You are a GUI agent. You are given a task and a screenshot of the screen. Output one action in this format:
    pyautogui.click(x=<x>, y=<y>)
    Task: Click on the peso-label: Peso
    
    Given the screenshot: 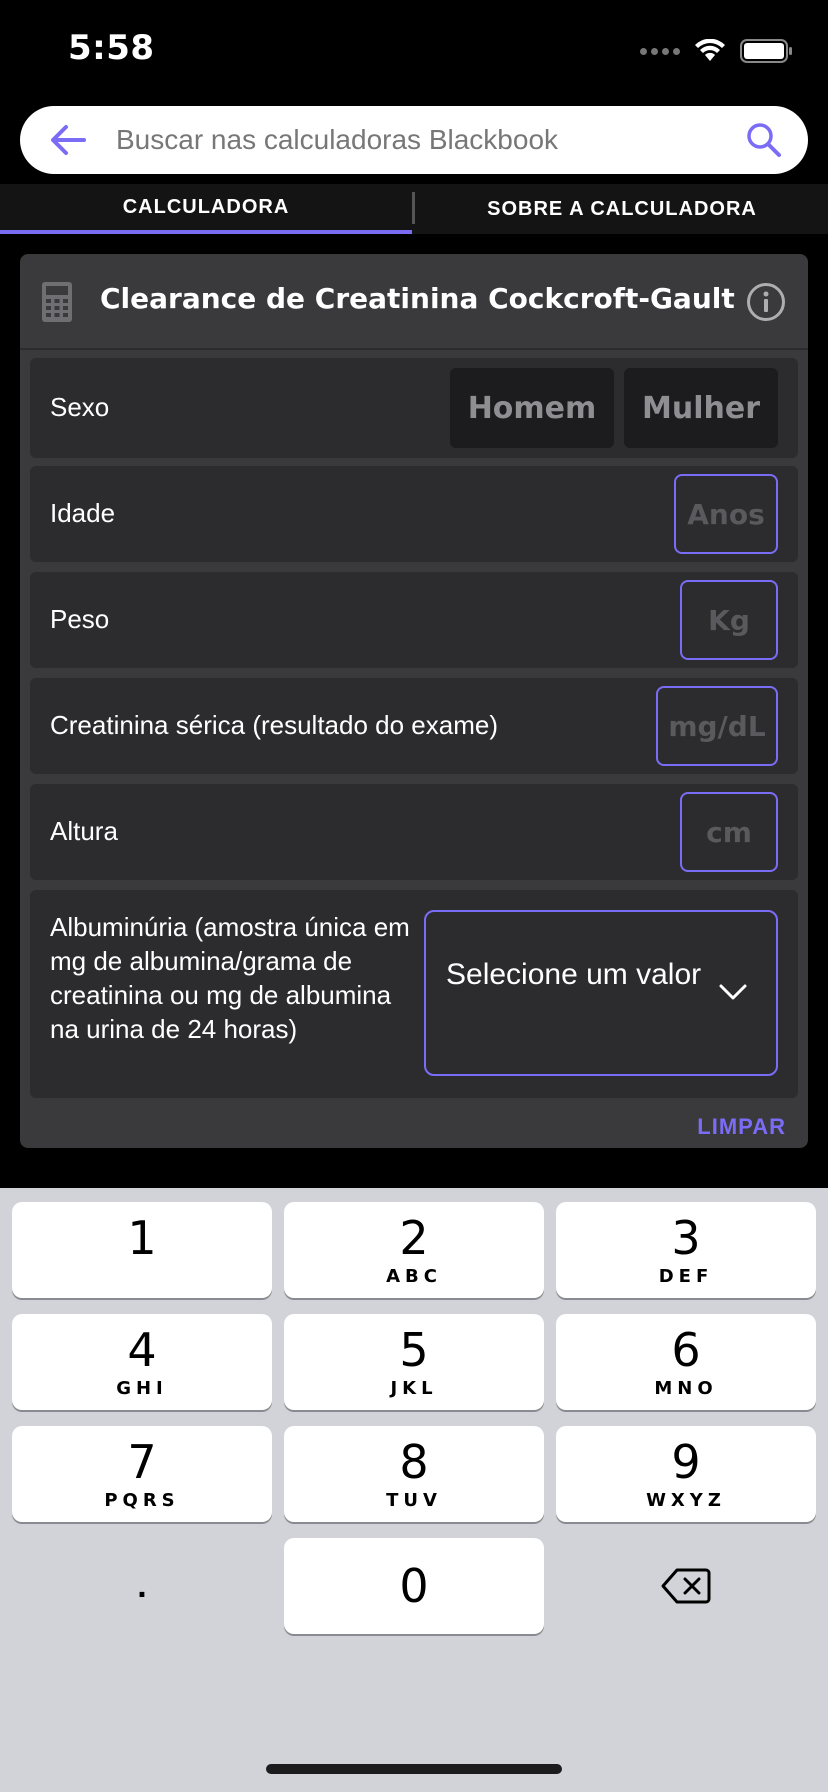 What is the action you would take?
    pyautogui.click(x=80, y=619)
    